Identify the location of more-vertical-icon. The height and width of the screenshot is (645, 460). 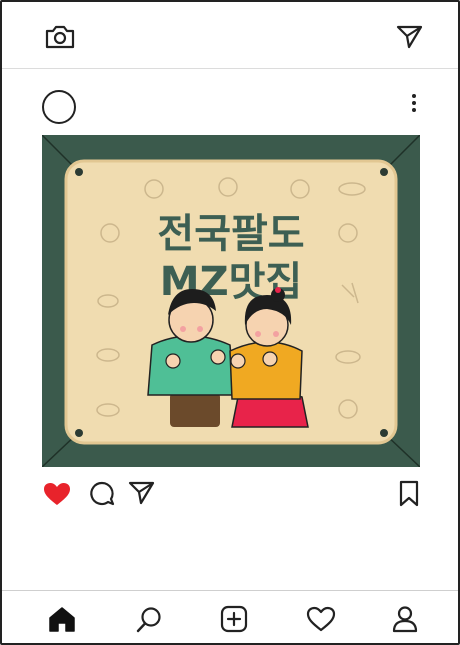
(414, 102).